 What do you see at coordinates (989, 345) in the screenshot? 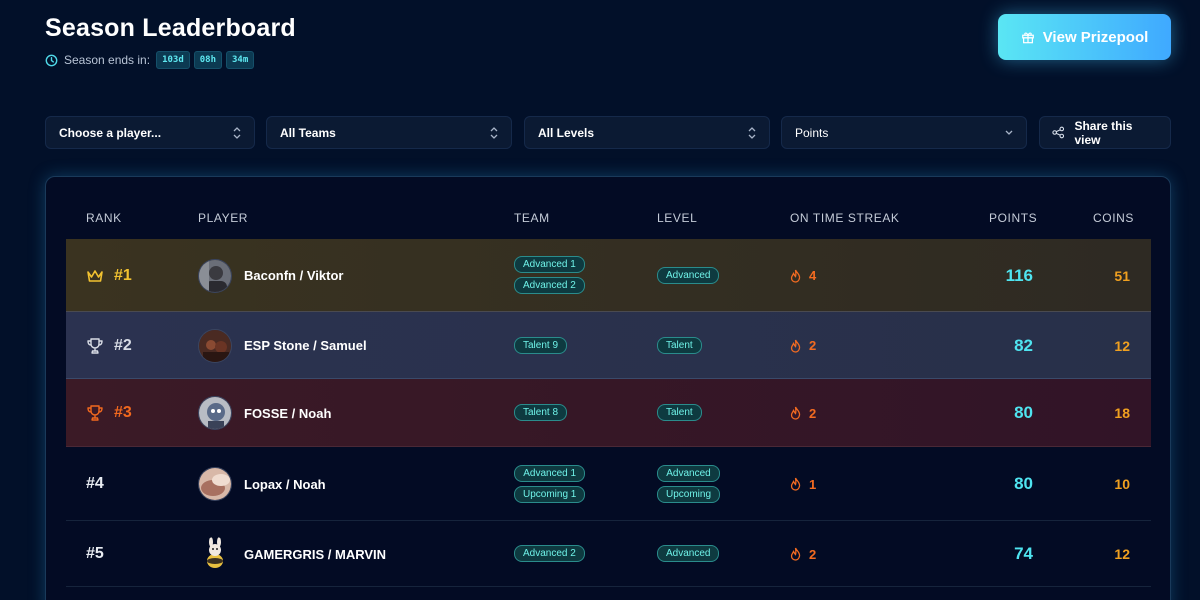
I see `points-cell: 82` at bounding box center [989, 345].